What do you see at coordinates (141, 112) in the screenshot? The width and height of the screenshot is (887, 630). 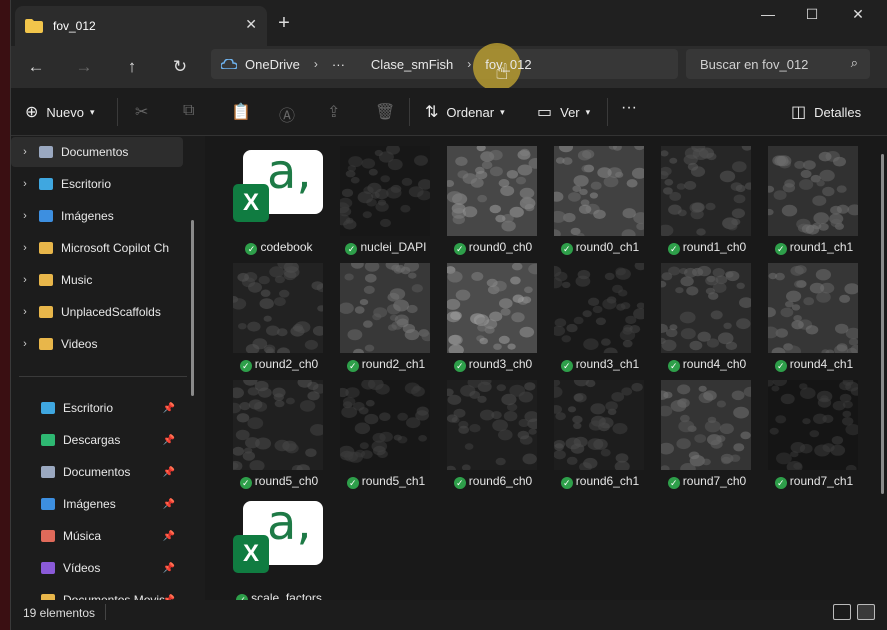 I see `cut-icon: ✂` at bounding box center [141, 112].